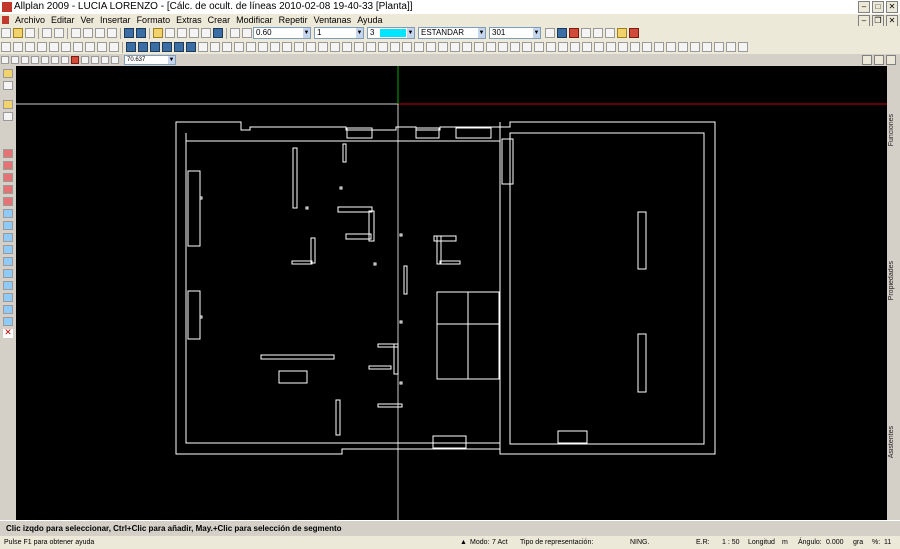  Describe the element at coordinates (30, 33) in the screenshot. I see `save-icon` at that location.